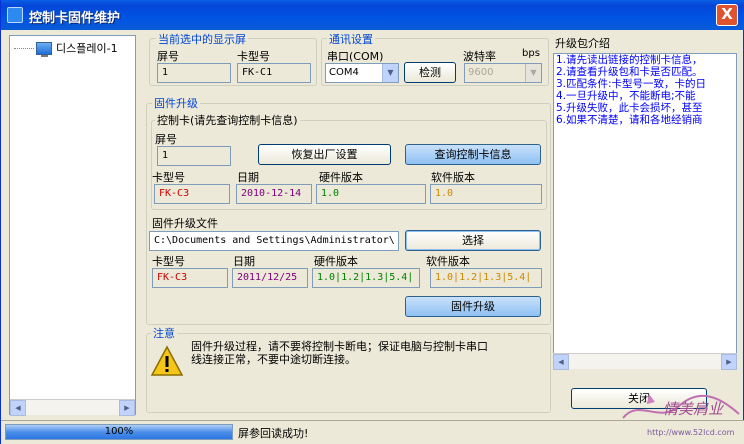  Describe the element at coordinates (176, 103) in the screenshot. I see `firmware-upgrade-group-label: 固件升级` at that location.